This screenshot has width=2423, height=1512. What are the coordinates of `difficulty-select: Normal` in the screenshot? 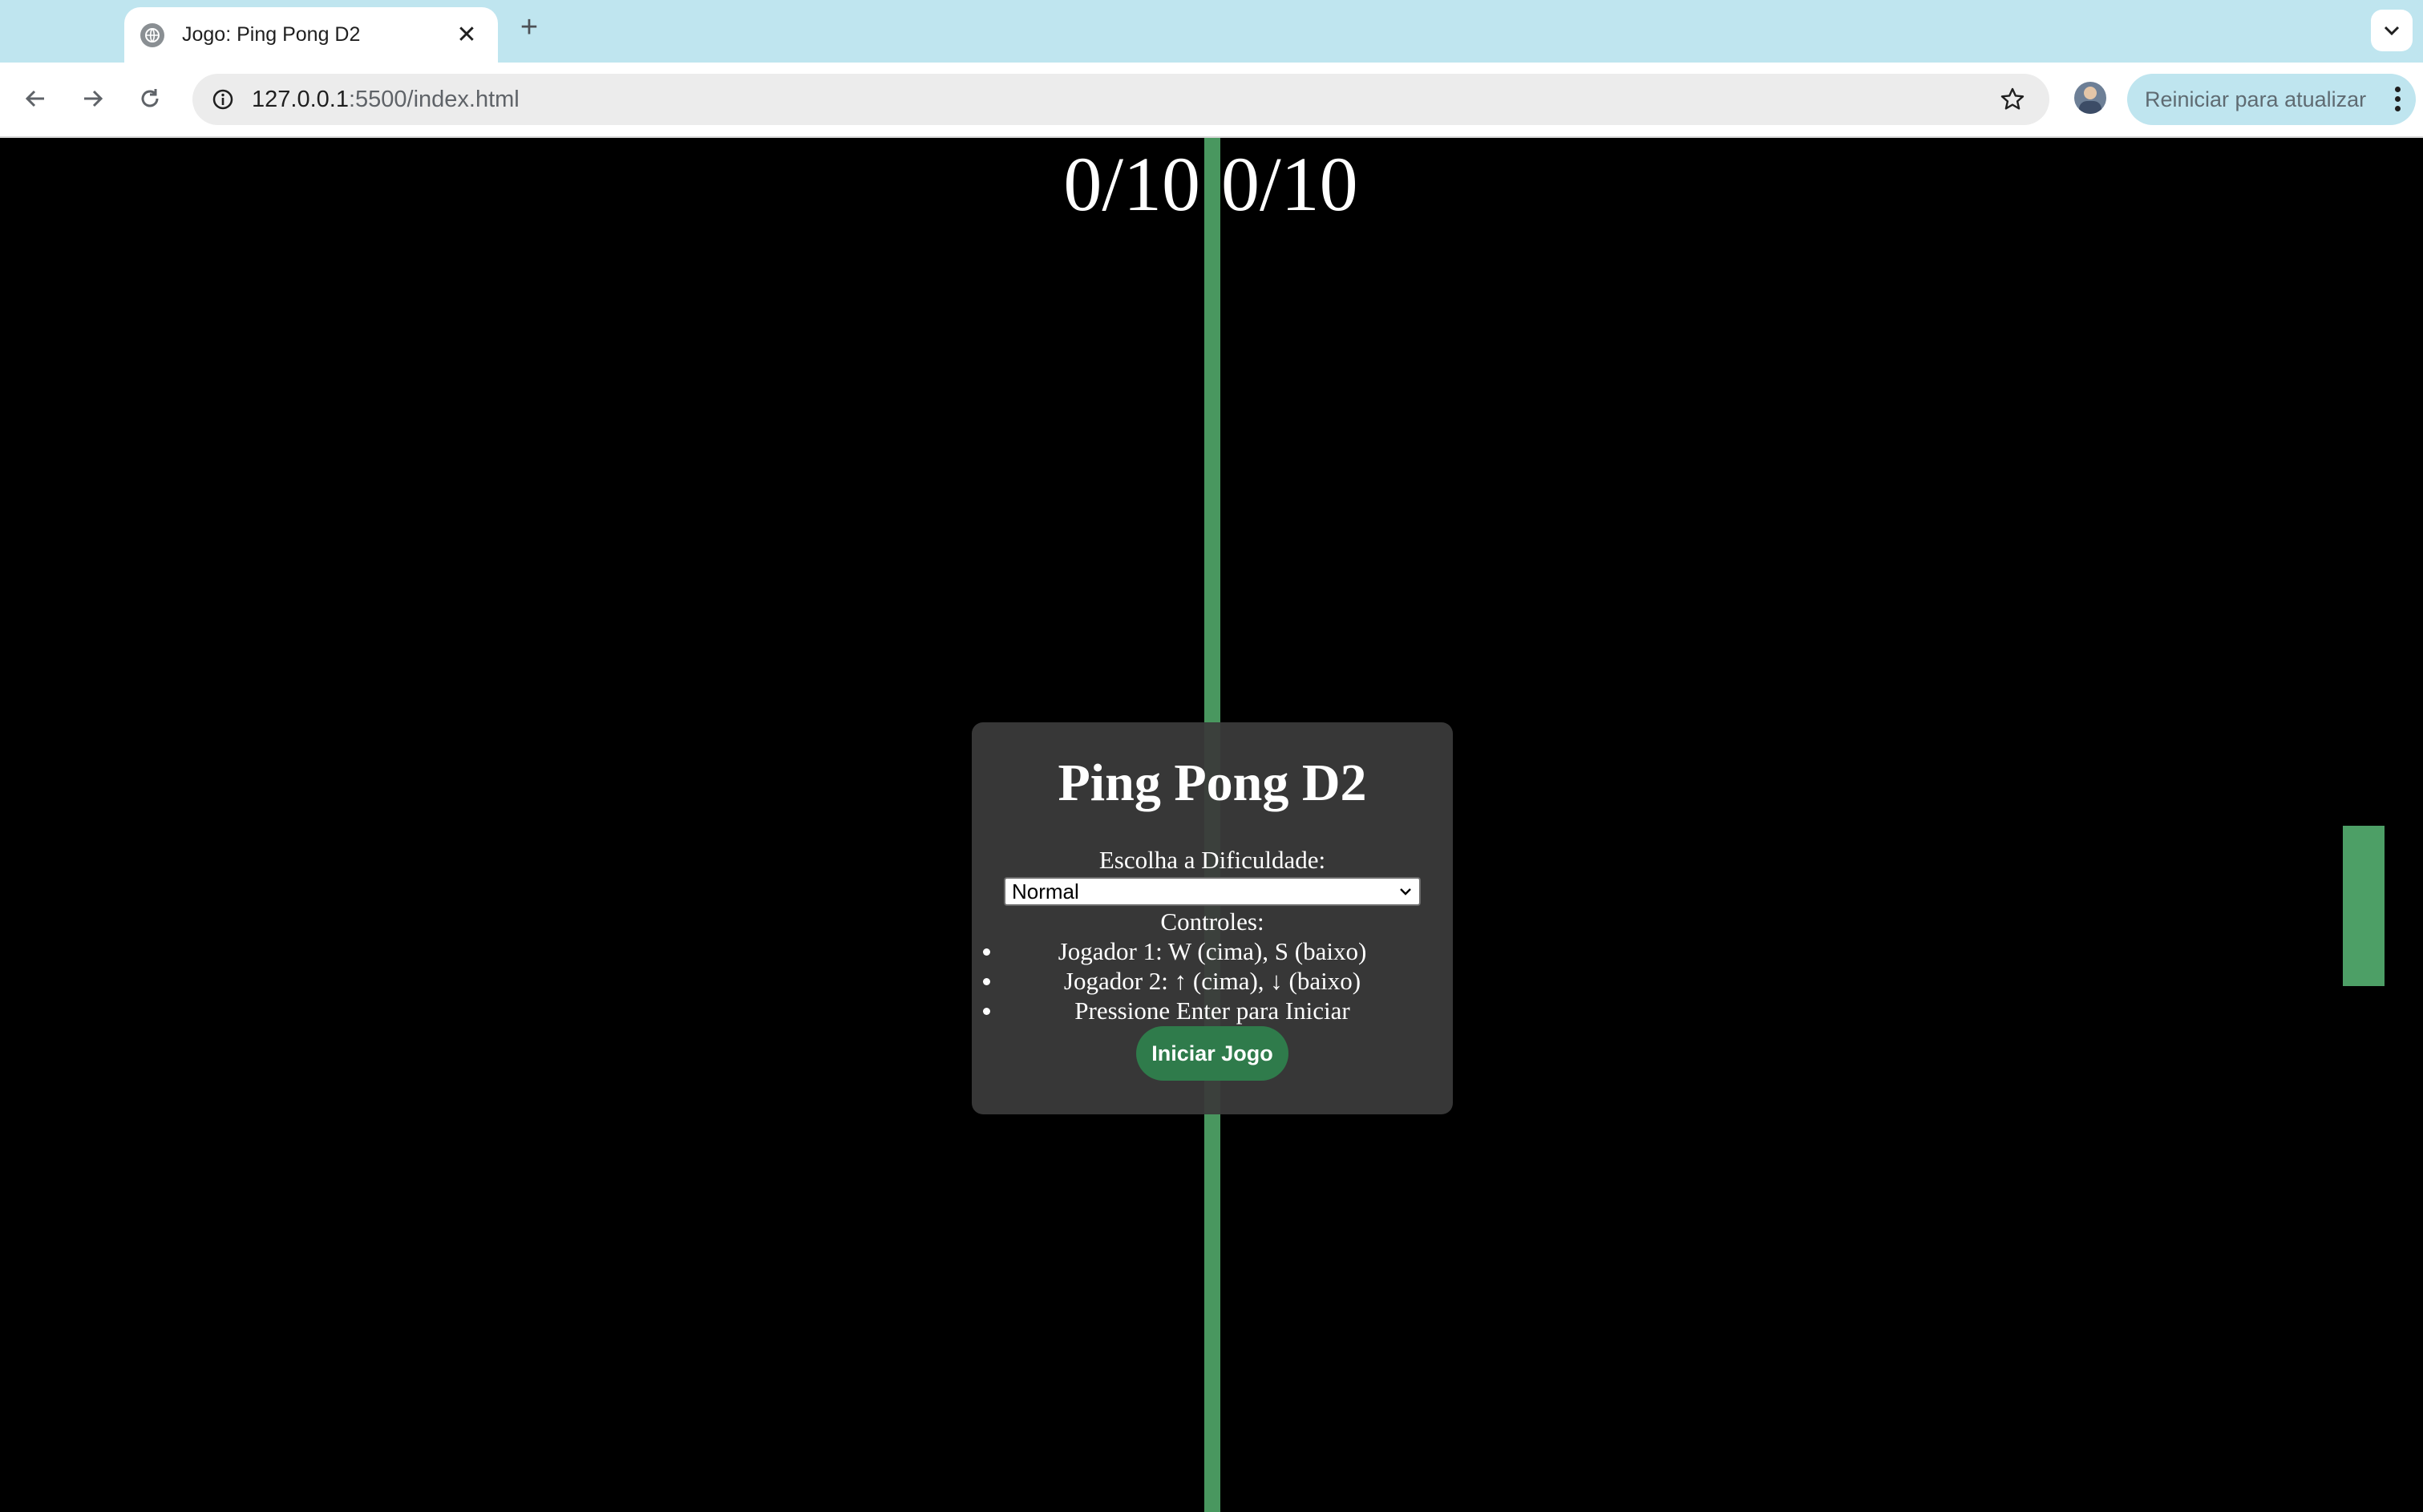 It's located at (1212, 891).